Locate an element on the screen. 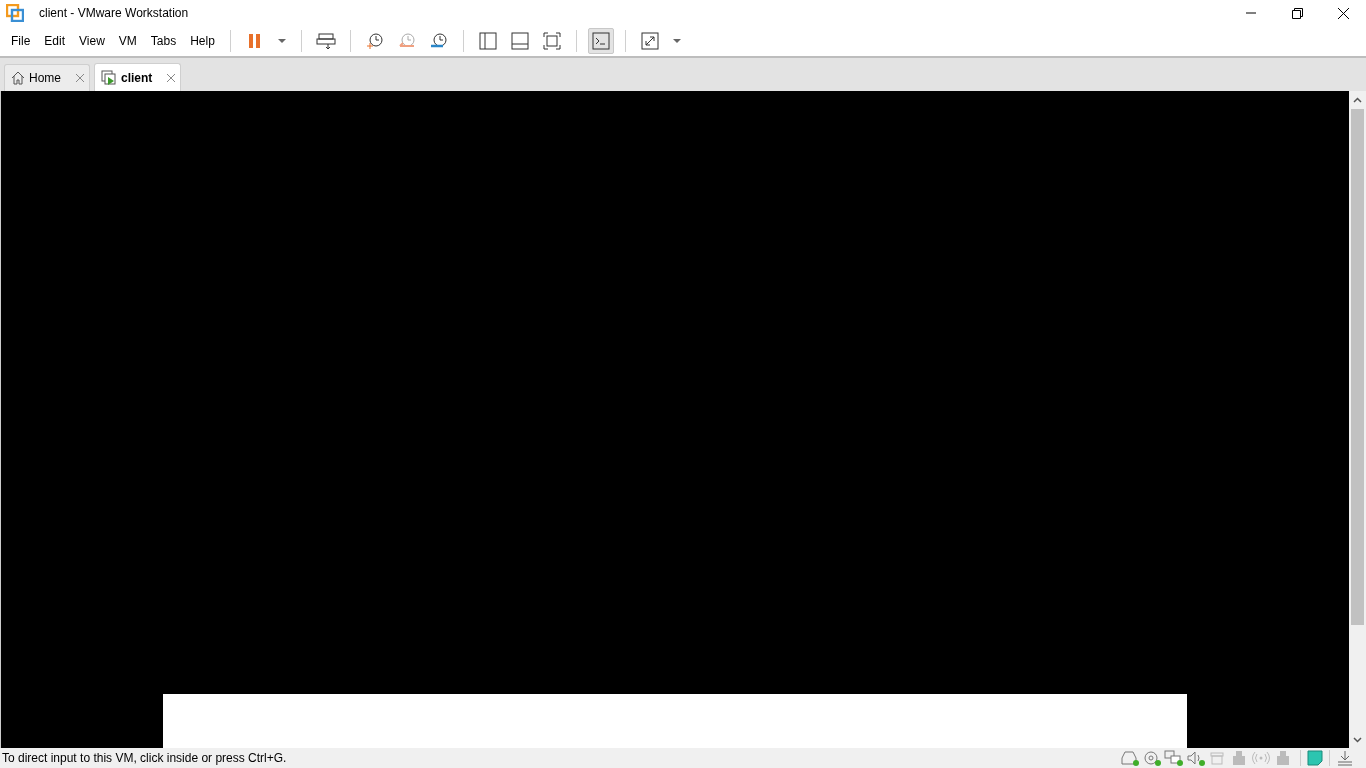 The width and height of the screenshot is (1366, 768). status-message: To direct input to this VM, click inside or press Ctrl+G. is located at coordinates (145, 758).